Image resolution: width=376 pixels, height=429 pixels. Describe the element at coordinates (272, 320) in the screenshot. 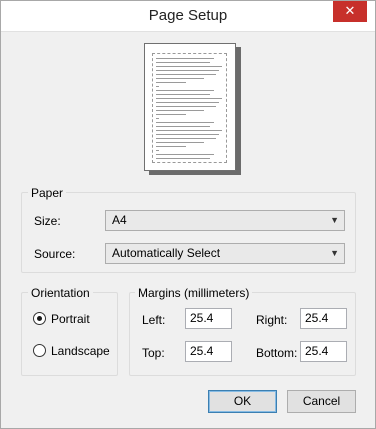

I see `right-margin-label: Right:` at that location.